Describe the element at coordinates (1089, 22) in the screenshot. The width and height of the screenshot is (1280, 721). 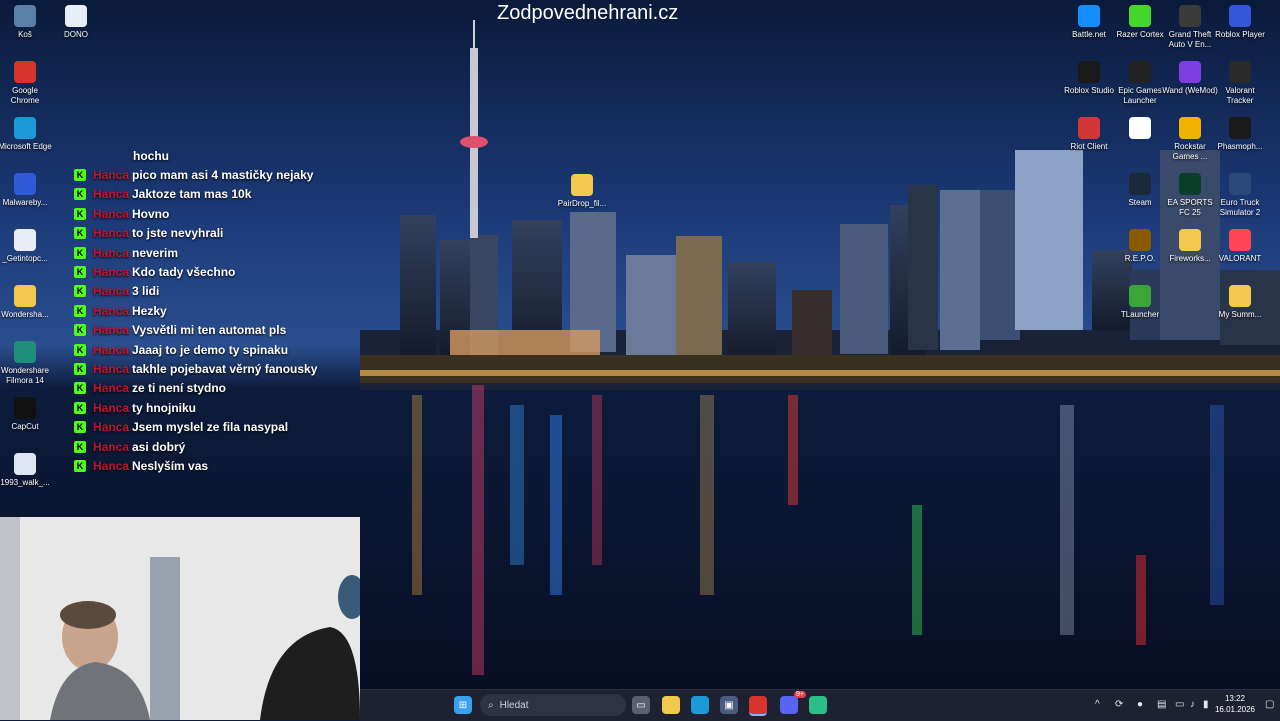
I see `desktop-icon: Battle.net` at that location.